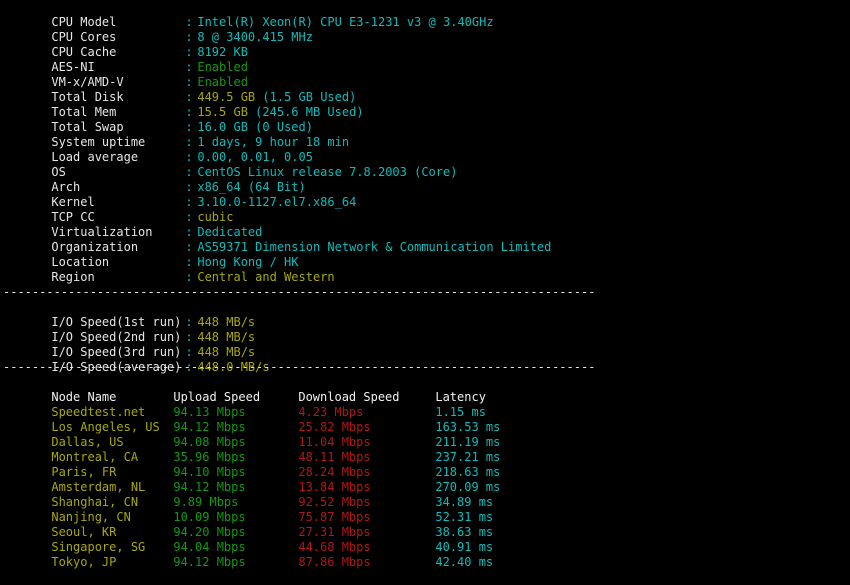 This screenshot has height=585, width=850. I want to click on cell-node-name: Nanjing, CN, so click(91, 517).